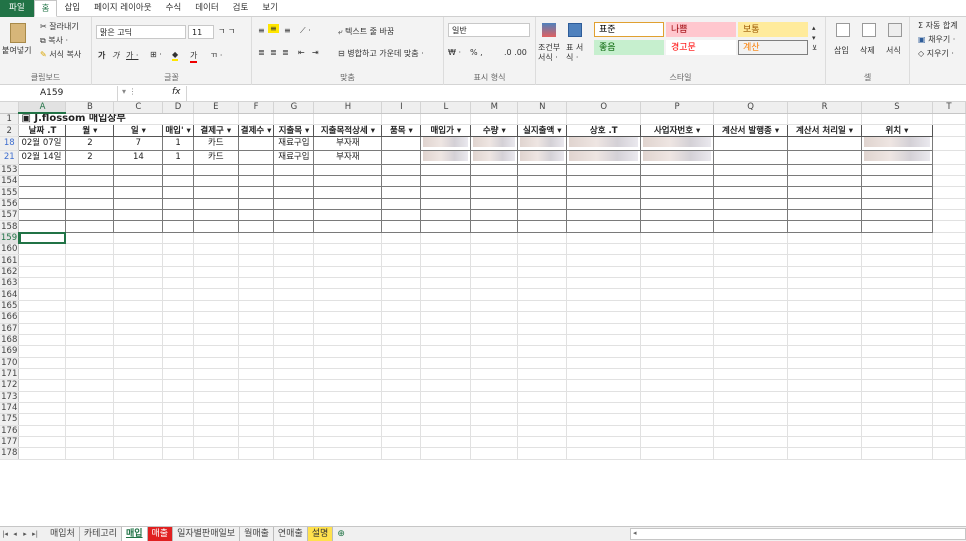  What do you see at coordinates (134, 534) in the screenshot?
I see `sheet-tab: 매입` at bounding box center [134, 534].